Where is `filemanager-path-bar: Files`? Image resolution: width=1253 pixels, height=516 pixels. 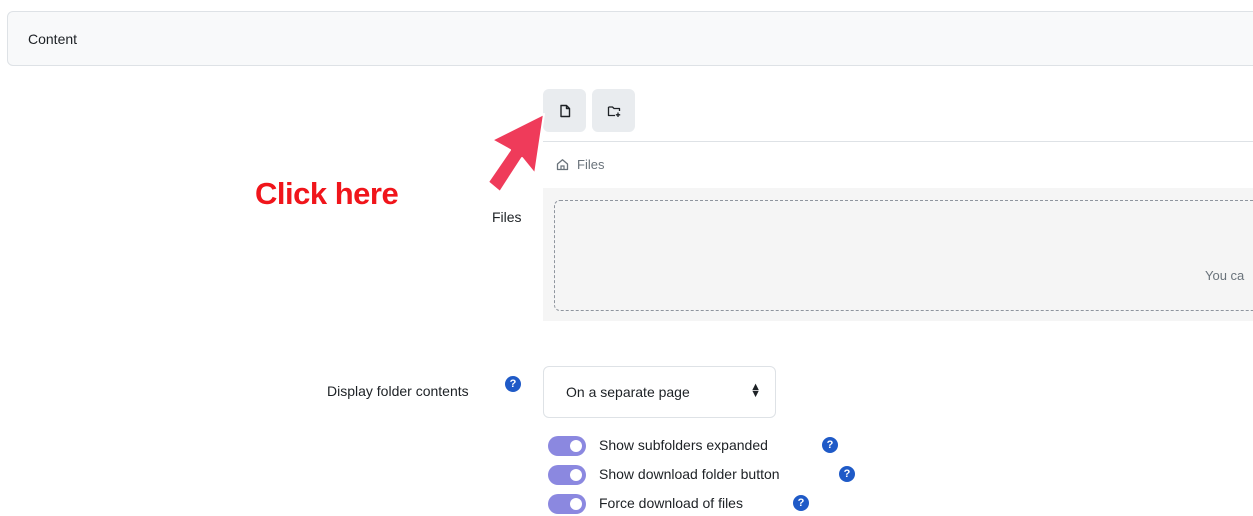
filemanager-path-bar: Files is located at coordinates (898, 164).